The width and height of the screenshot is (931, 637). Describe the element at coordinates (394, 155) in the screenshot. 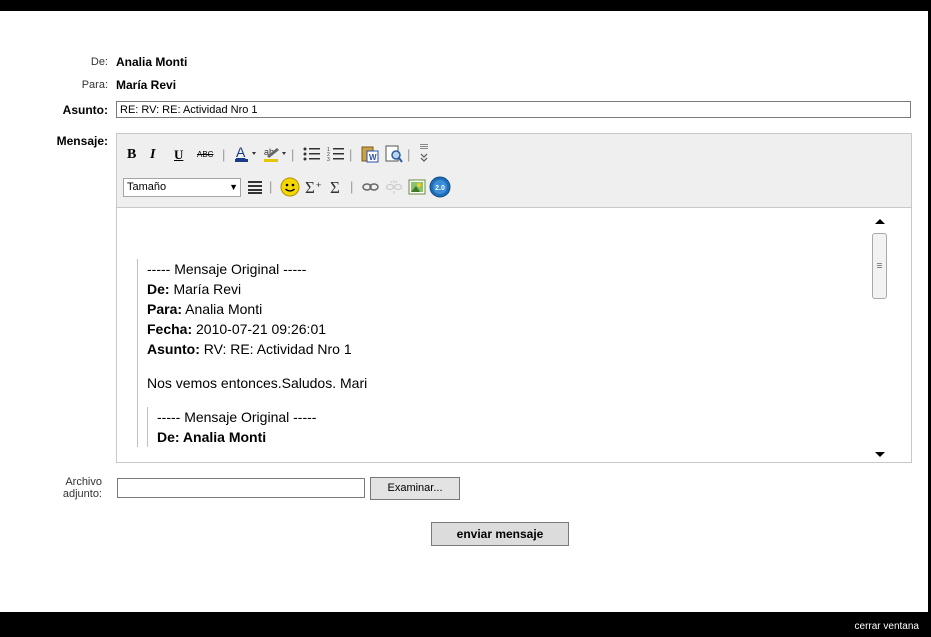

I see `preview-icon` at that location.